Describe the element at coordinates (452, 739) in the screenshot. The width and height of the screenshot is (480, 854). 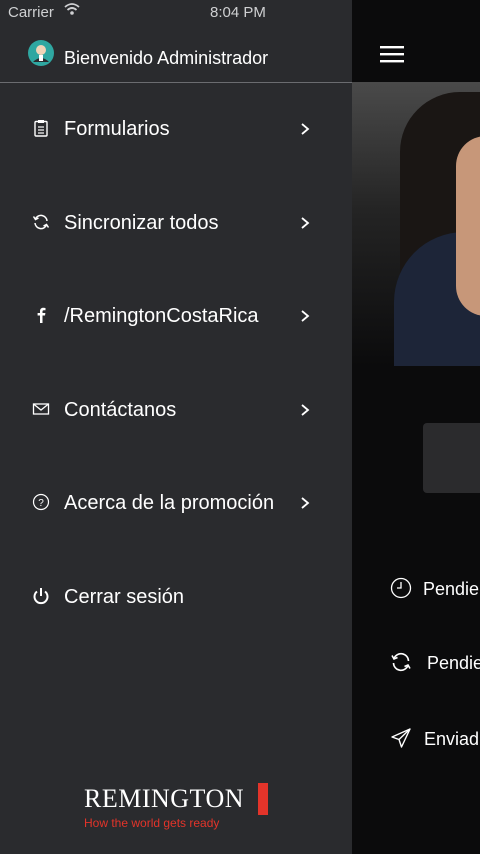
I see `status-row-text: Enviad` at that location.